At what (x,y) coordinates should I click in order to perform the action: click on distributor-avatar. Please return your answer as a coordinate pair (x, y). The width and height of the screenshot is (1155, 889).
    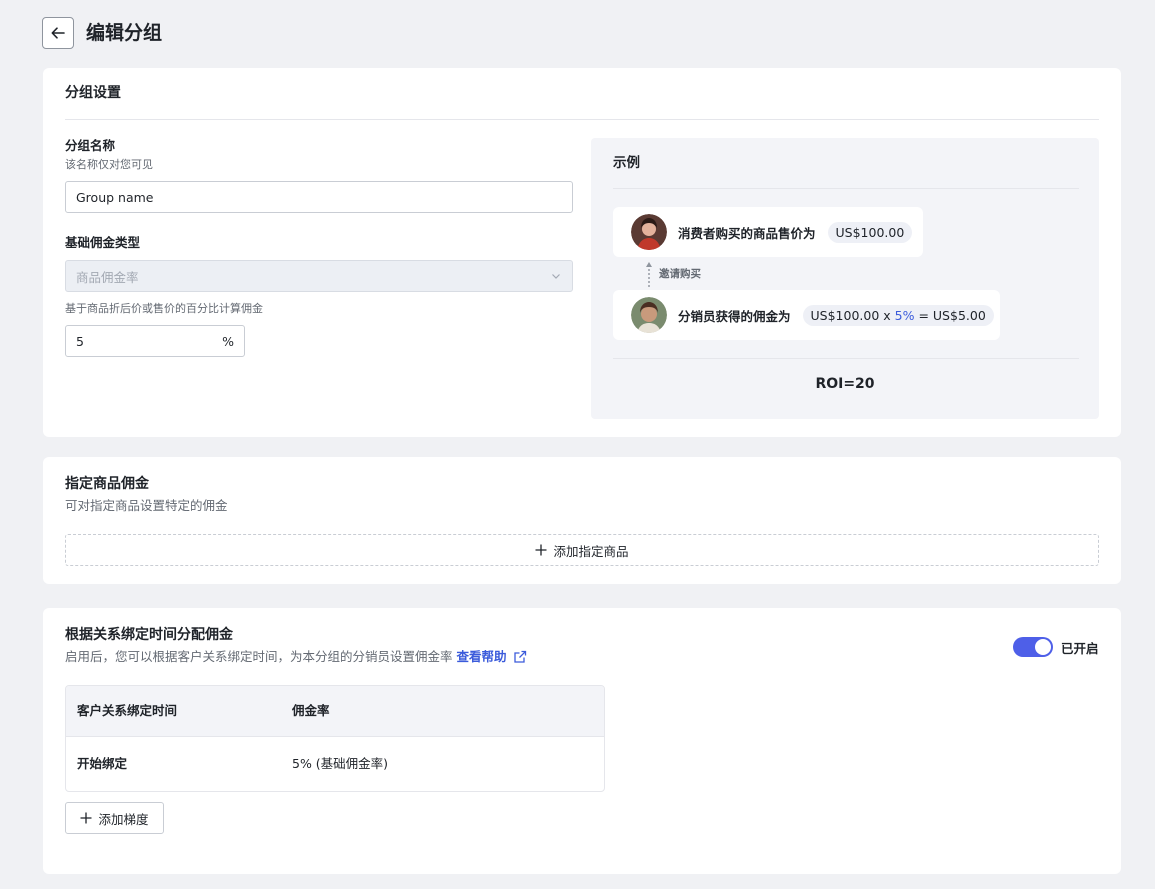
    Looking at the image, I should click on (649, 315).